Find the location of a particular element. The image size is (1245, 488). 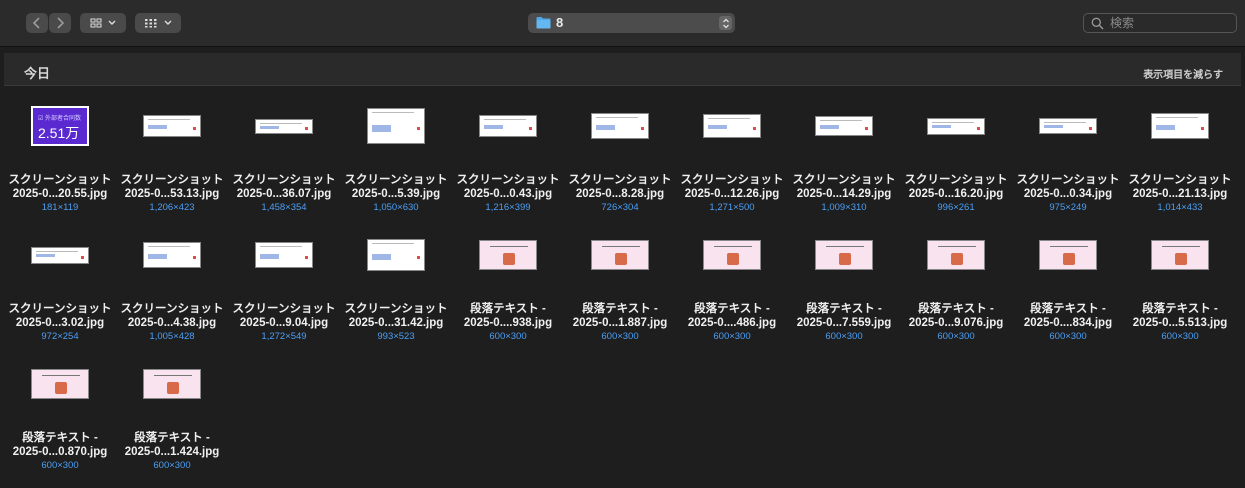

search-field is located at coordinates (1160, 23).